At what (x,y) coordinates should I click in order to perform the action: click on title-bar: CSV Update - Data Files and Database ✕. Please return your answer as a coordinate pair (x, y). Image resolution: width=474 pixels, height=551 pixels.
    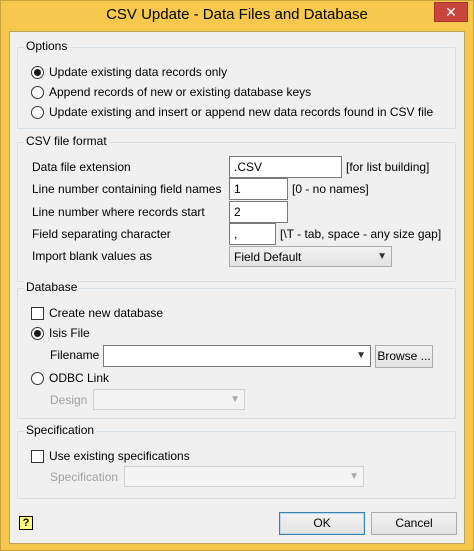
    Looking at the image, I should click on (237, 16).